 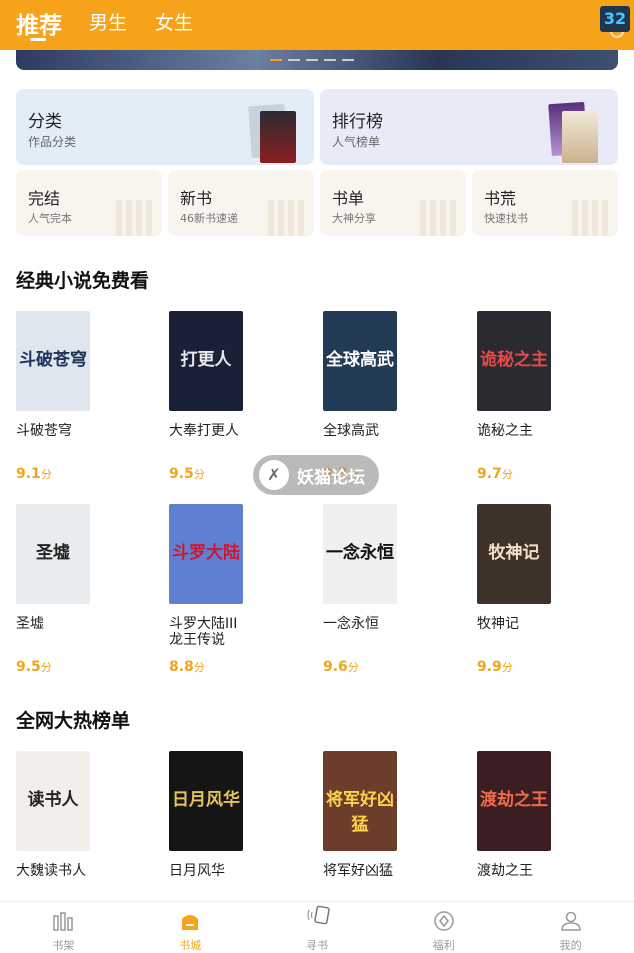 I want to click on book-cover-title: 读书人, so click(x=53, y=800).